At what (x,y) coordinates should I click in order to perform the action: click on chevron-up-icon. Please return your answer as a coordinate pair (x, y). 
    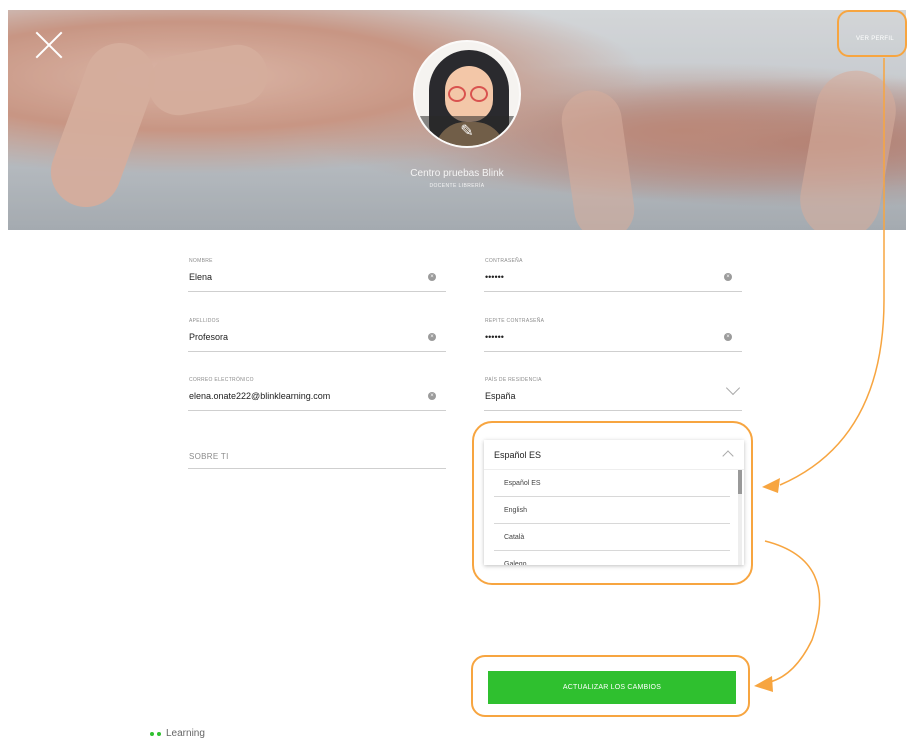
    Looking at the image, I should click on (728, 456).